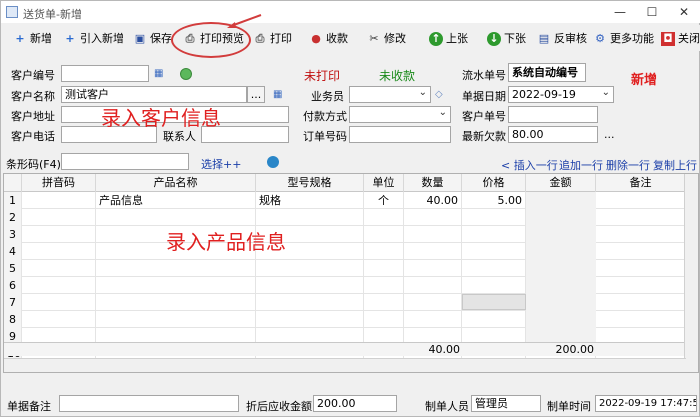  I want to click on col-header-unit: 单位, so click(384, 183).